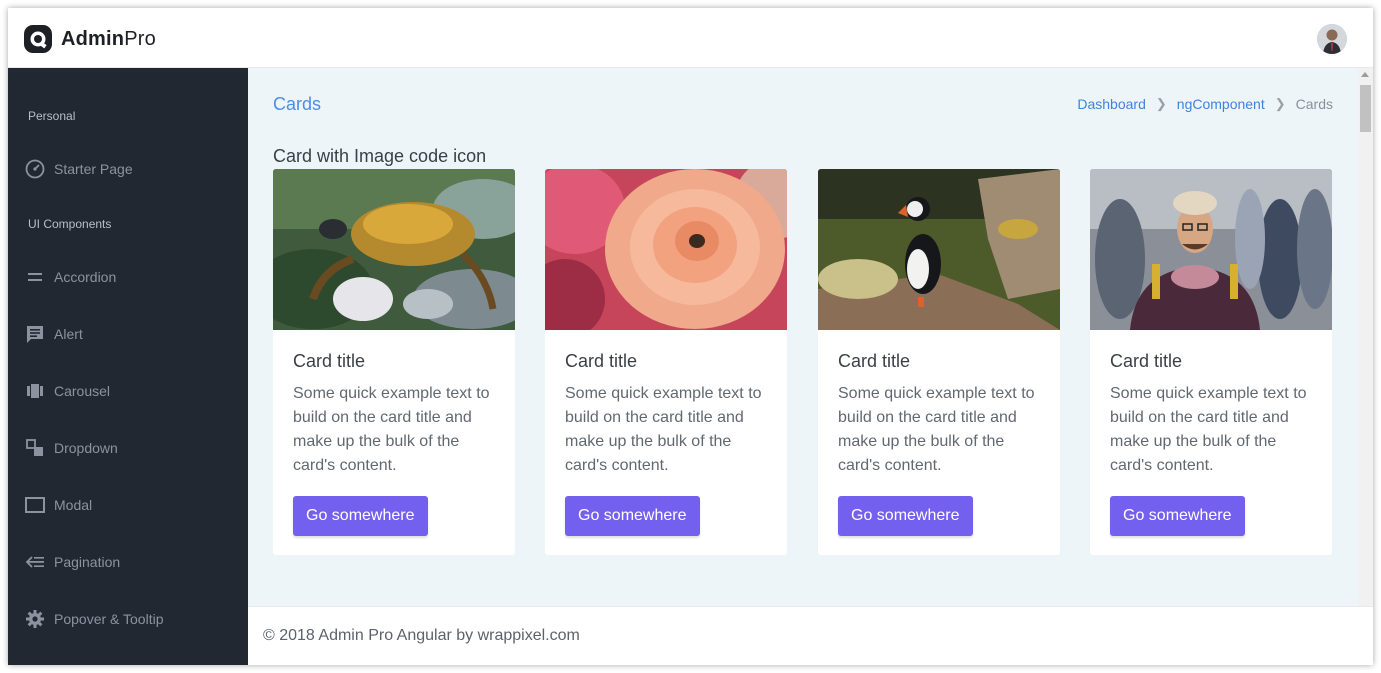 The width and height of the screenshot is (1381, 673). I want to click on sidebar-item-starter-page: Starter Page, so click(129, 169).